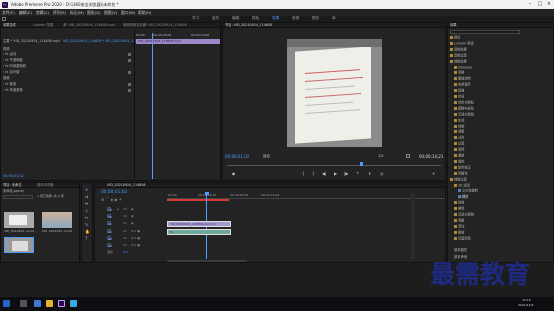 This screenshot has height=311, width=554. What do you see at coordinates (459, 138) in the screenshot?
I see `effects-tree-item: 过时` at bounding box center [459, 138].